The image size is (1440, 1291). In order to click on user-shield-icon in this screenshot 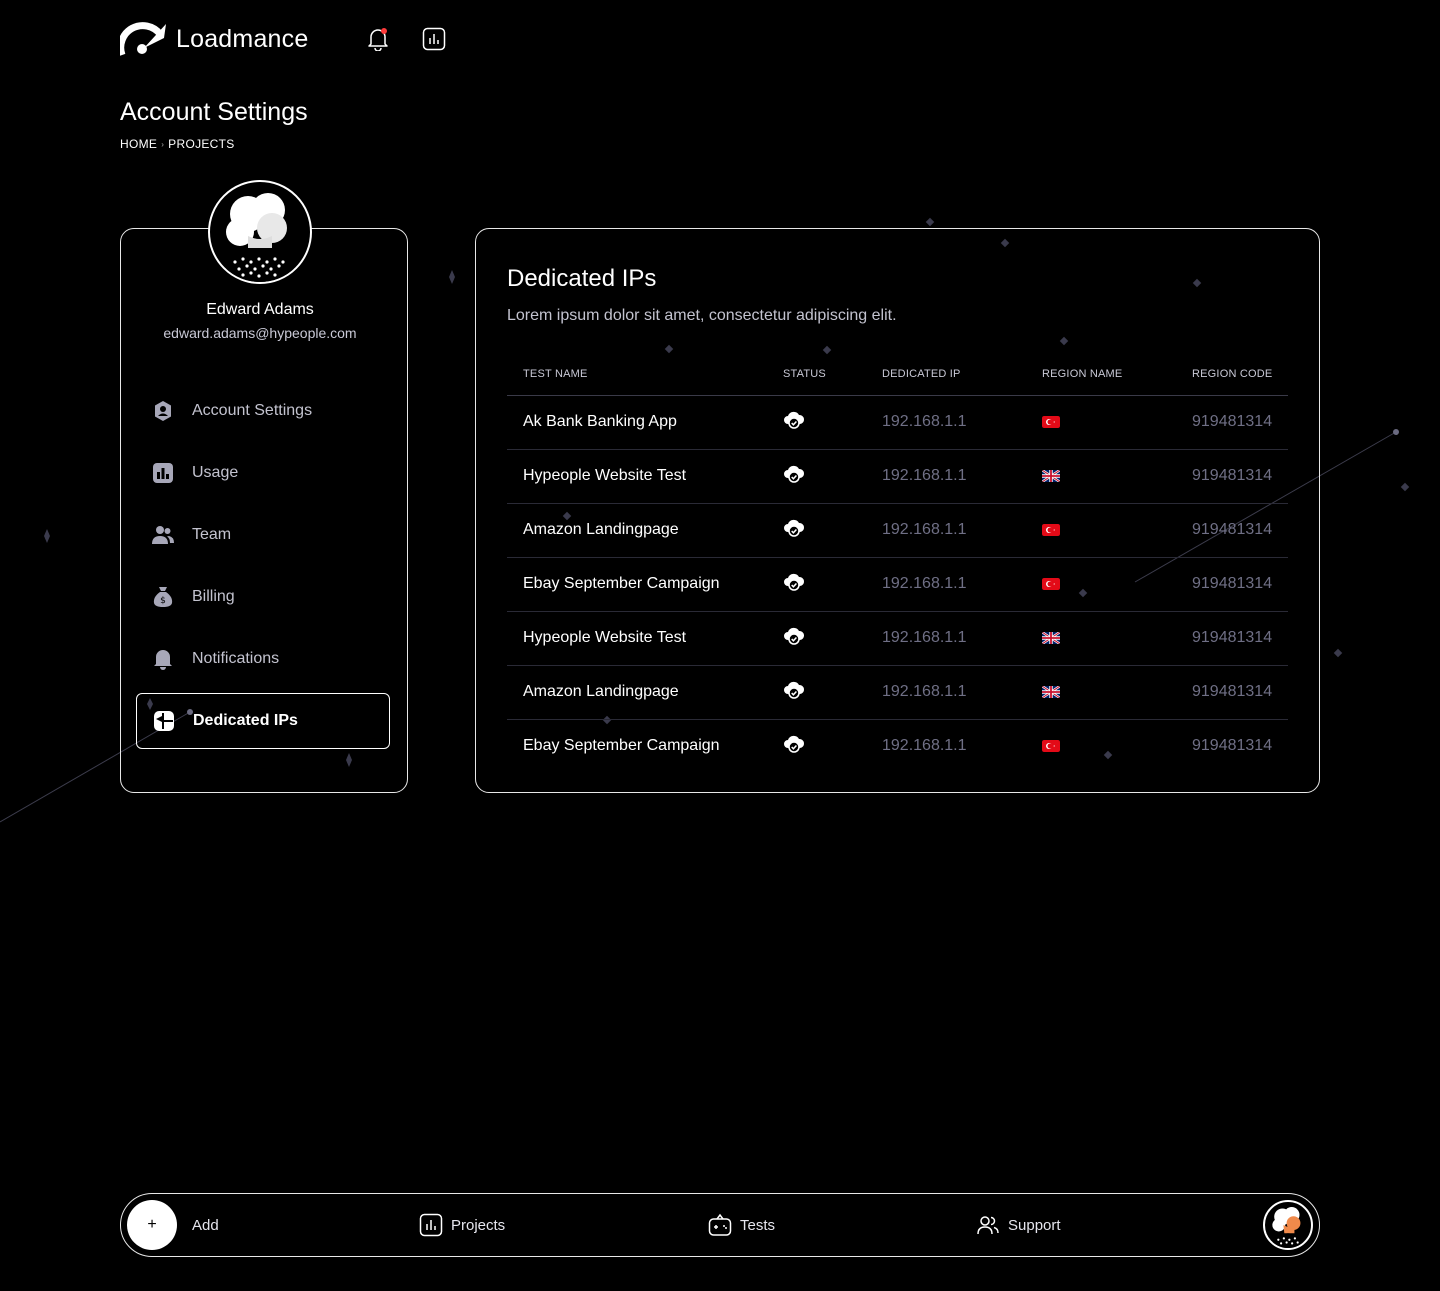, I will do `click(163, 411)`.